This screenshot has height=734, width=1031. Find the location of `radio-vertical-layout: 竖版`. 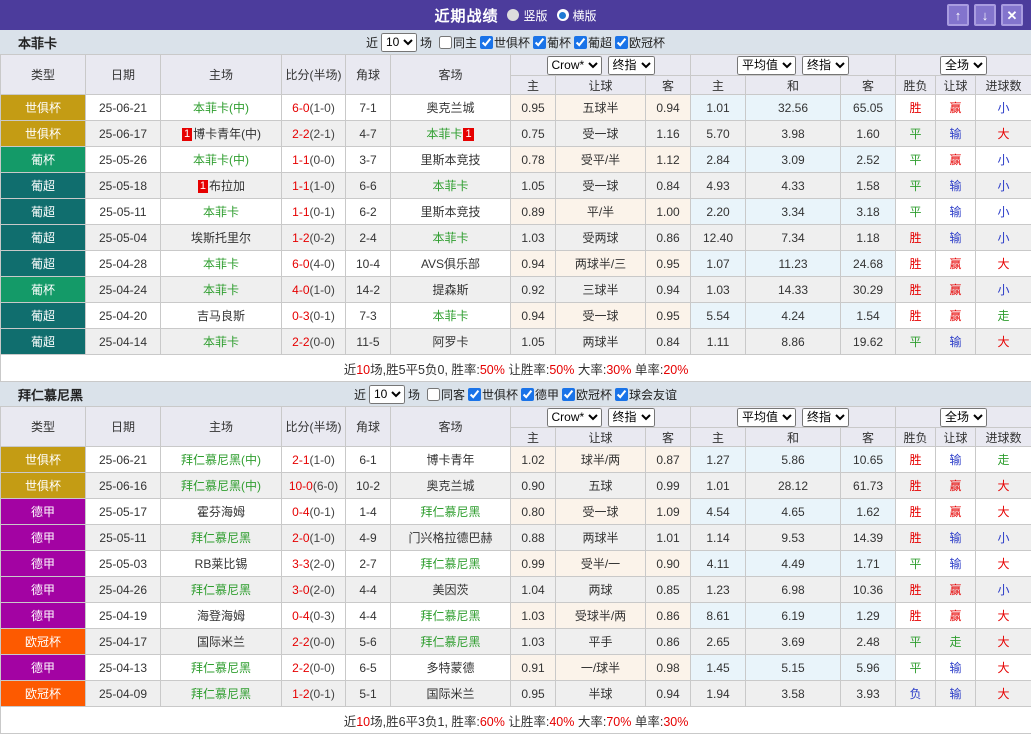

radio-vertical-layout: 竖版 is located at coordinates (527, 15).